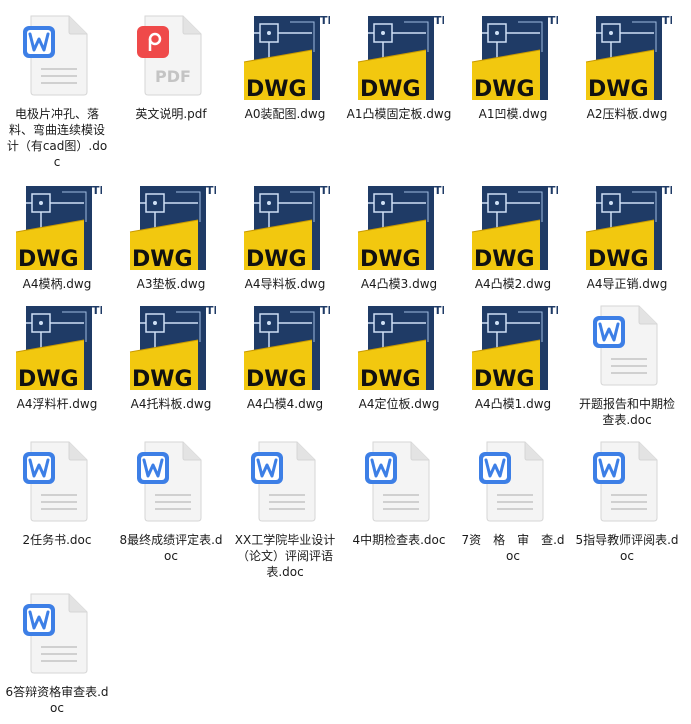  Describe the element at coordinates (57, 700) in the screenshot. I see `file-name-label: 6答辩资格审查表.doc` at that location.